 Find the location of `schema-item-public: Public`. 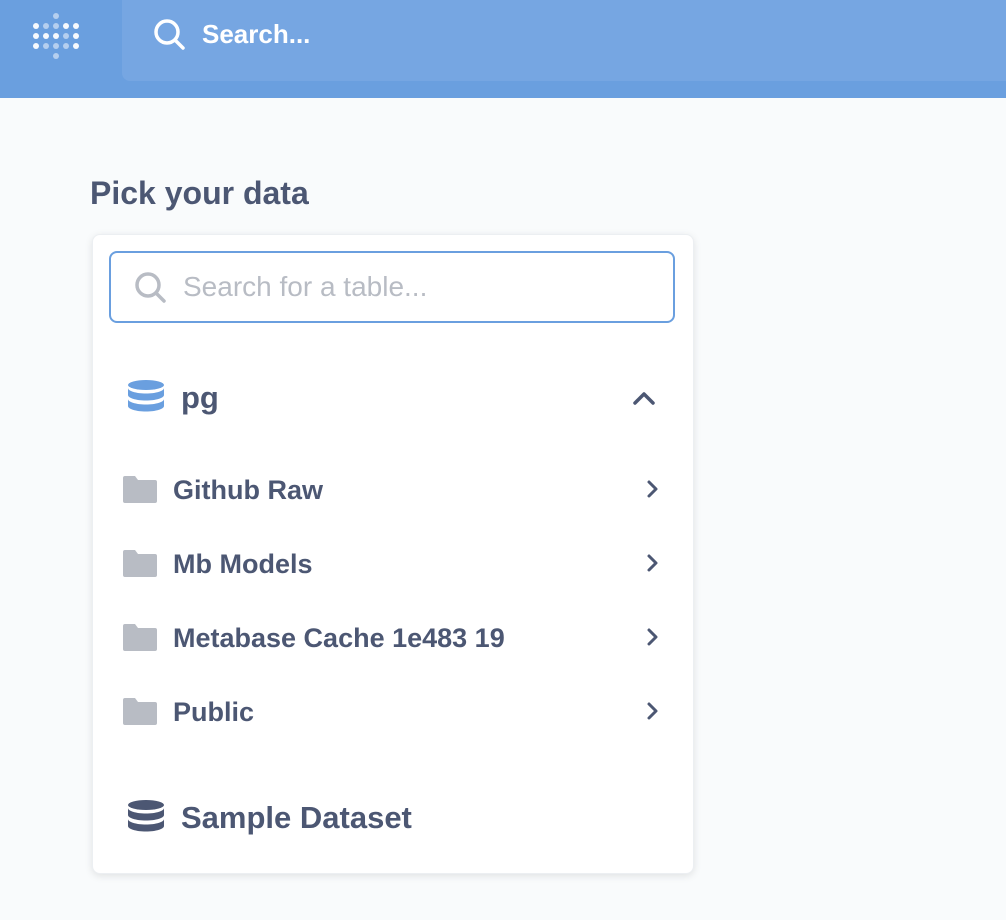

schema-item-public: Public is located at coordinates (393, 711).